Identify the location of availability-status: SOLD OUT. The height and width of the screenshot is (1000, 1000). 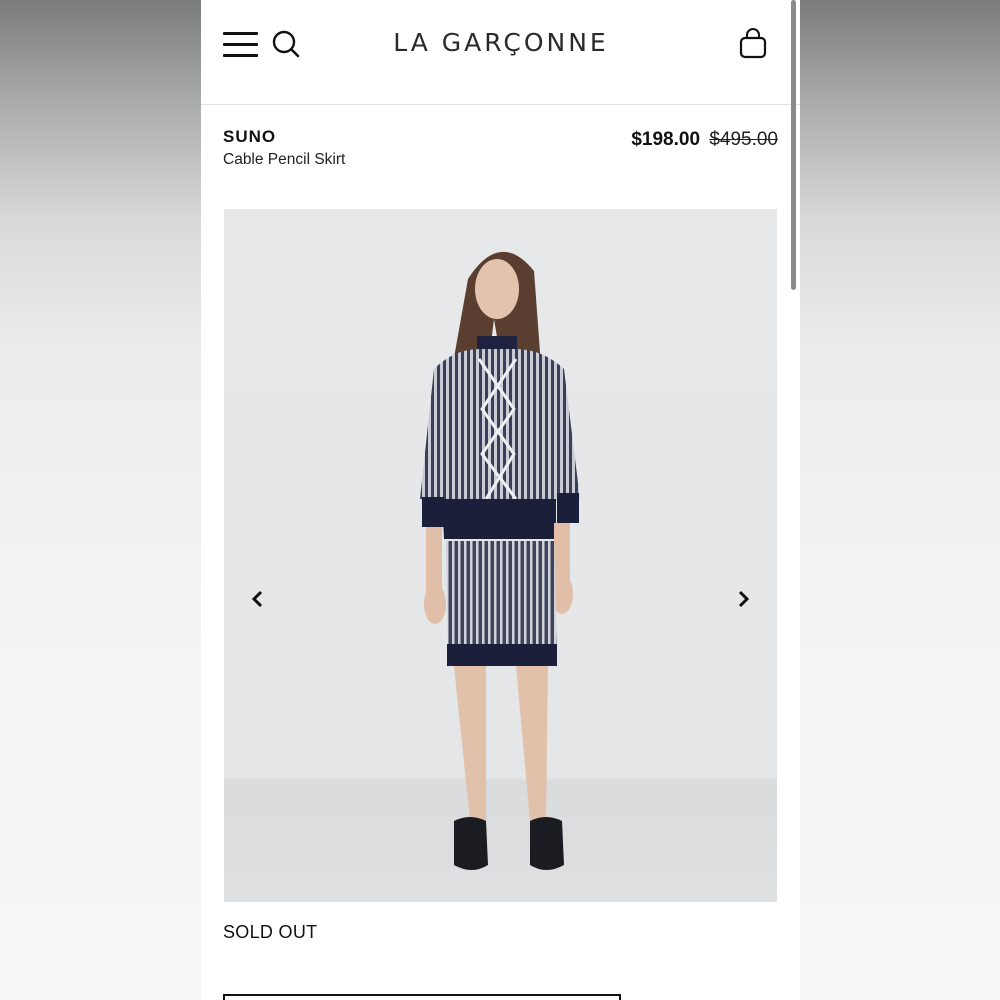
(270, 932).